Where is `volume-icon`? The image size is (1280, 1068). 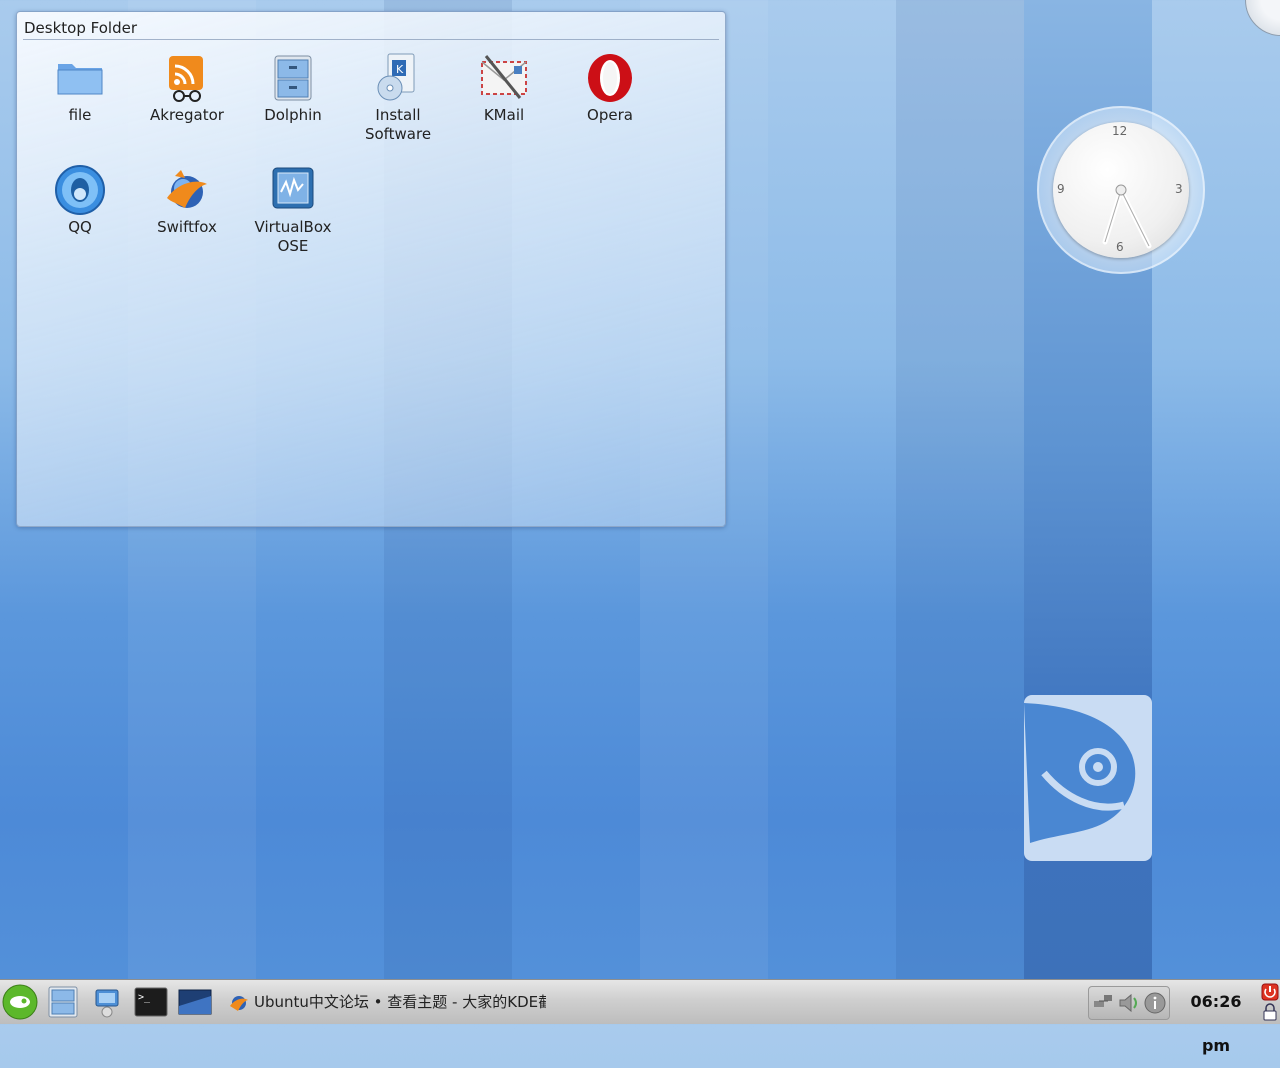 volume-icon is located at coordinates (1129, 1003).